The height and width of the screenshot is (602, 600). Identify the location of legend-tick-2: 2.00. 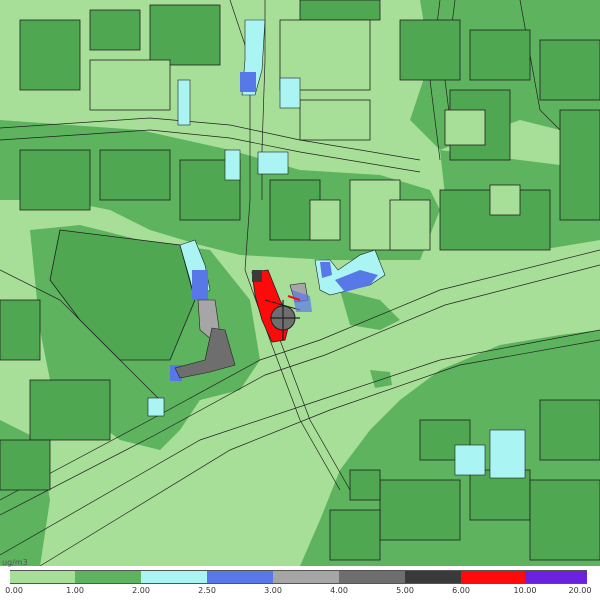
(141, 590).